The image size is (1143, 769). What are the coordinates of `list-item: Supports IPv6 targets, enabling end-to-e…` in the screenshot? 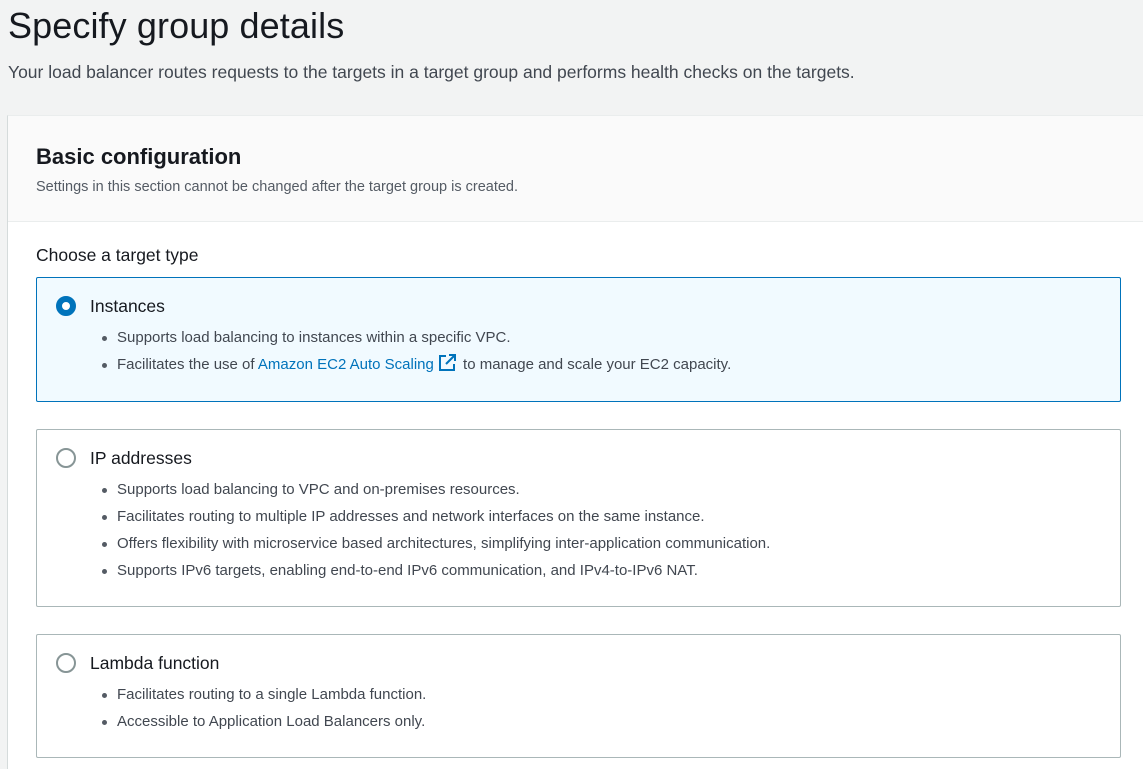 It's located at (434, 570).